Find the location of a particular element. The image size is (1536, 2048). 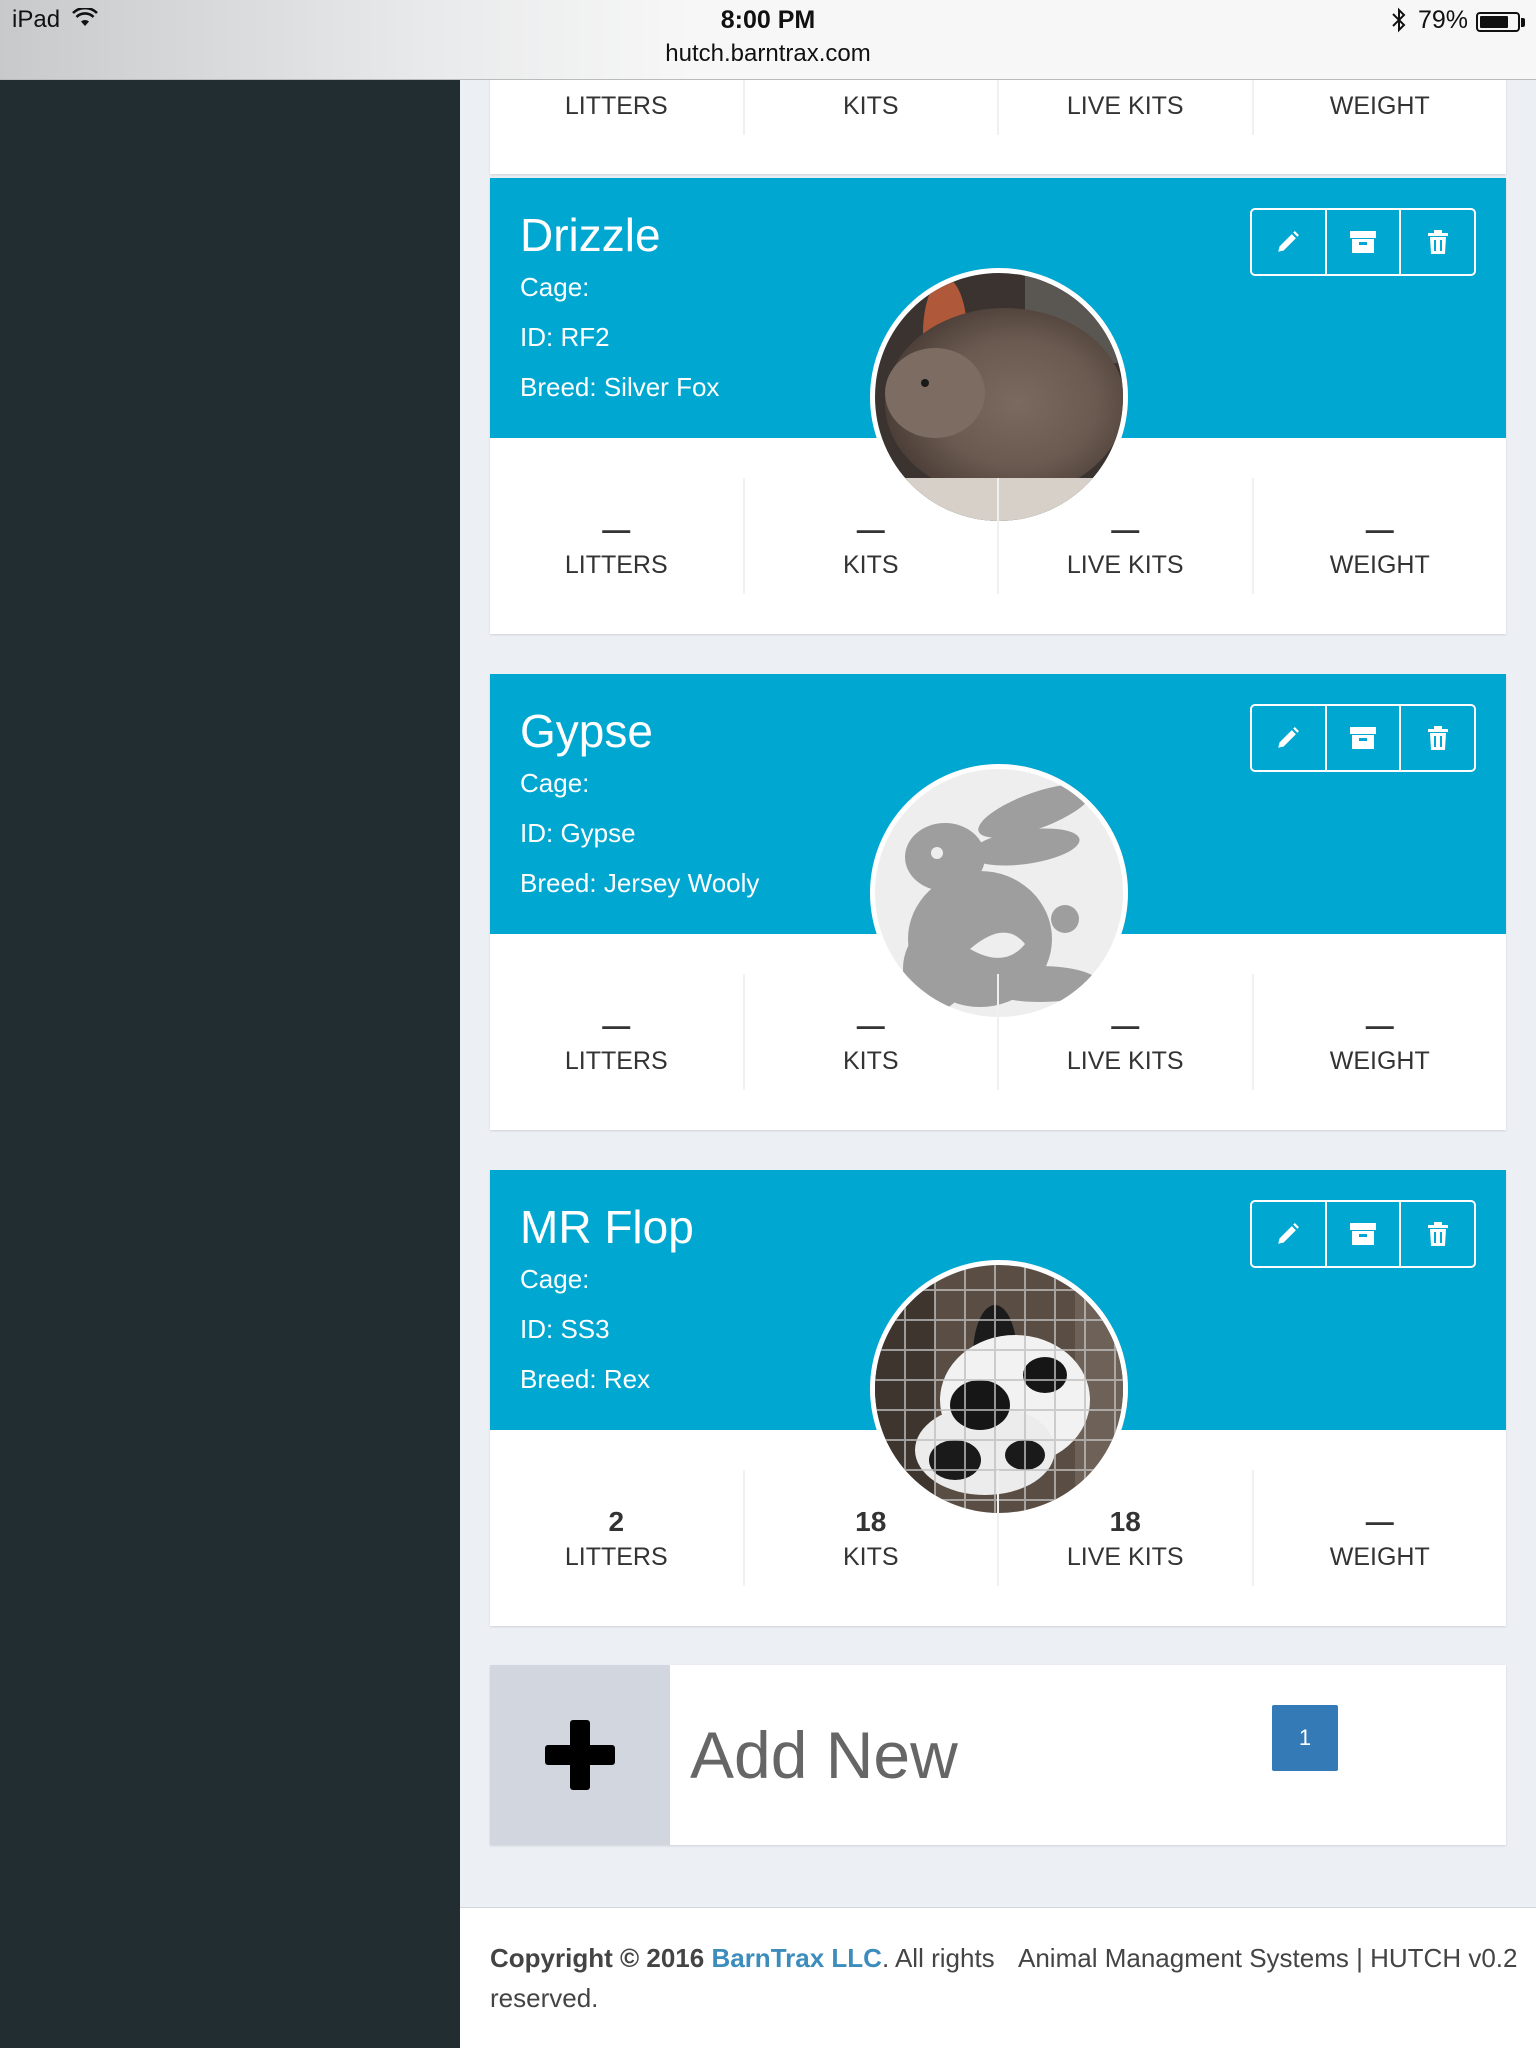

battery-icon is located at coordinates (1498, 22).